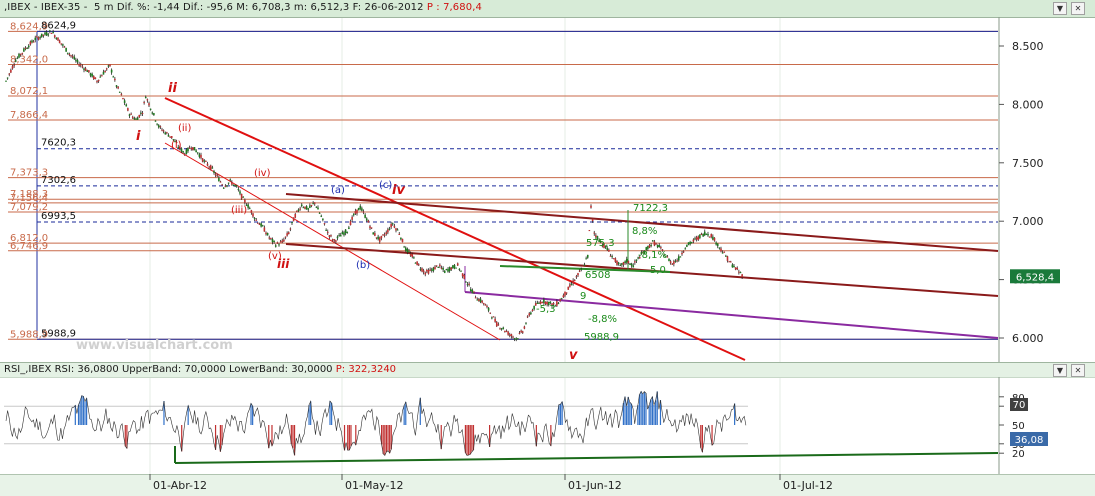  Describe the element at coordinates (595, 485) in the screenshot. I see `x-tick-label: 01-Jun-12` at that location.